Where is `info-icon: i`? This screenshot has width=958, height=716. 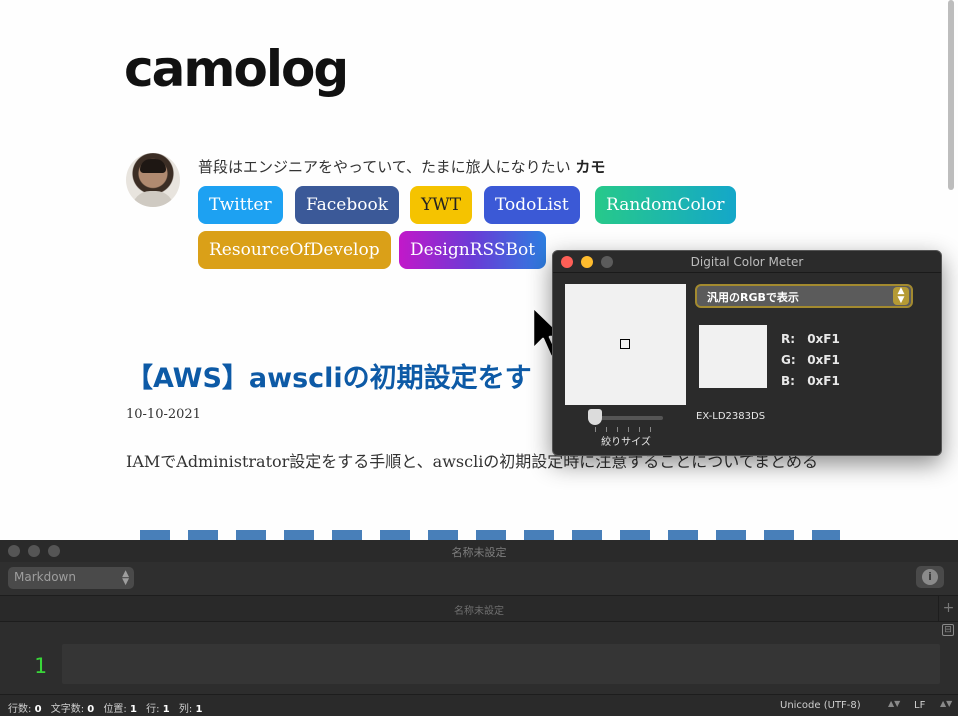 info-icon: i is located at coordinates (930, 577).